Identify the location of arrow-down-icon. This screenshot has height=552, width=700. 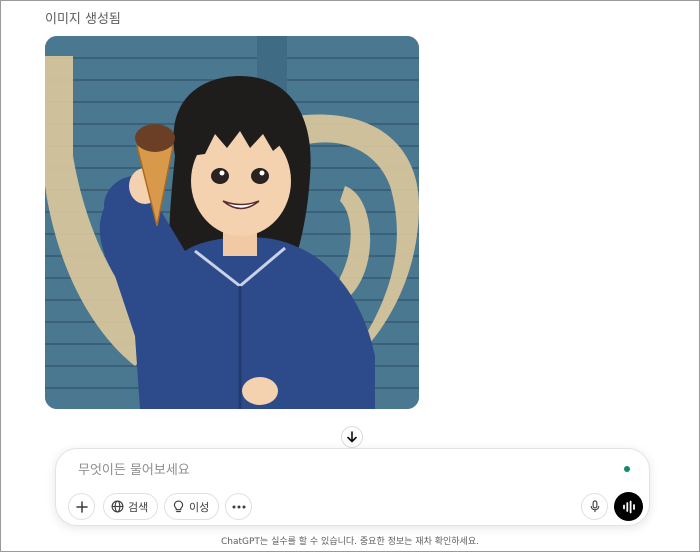
(352, 437).